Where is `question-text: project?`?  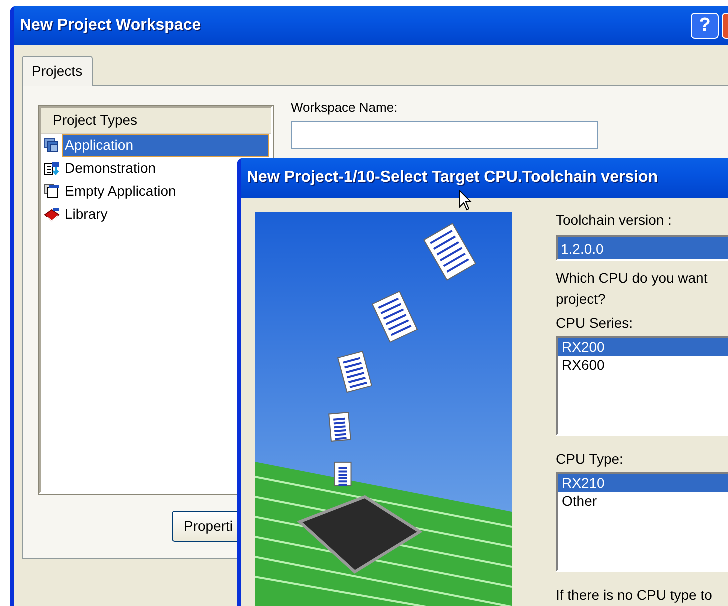 question-text: project? is located at coordinates (581, 299).